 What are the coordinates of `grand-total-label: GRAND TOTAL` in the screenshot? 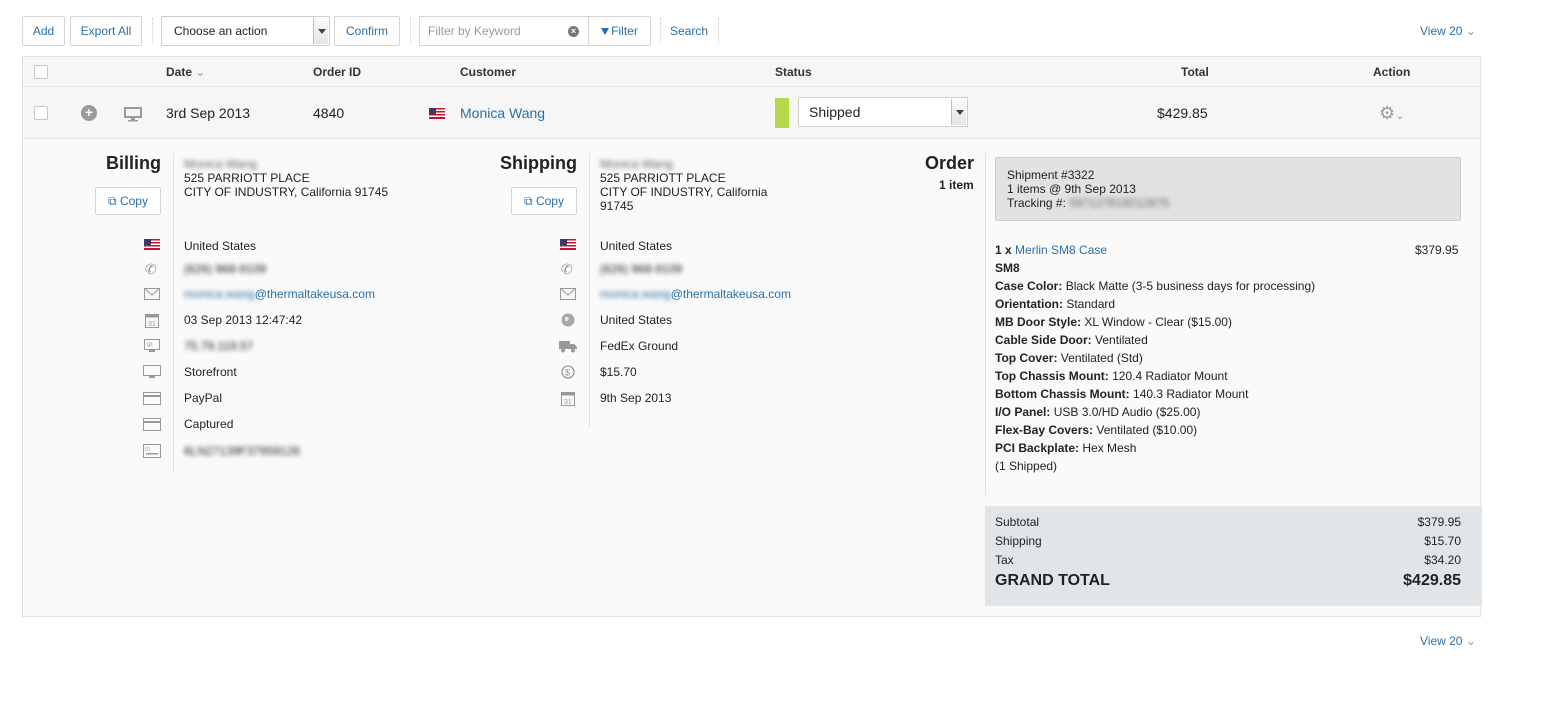 It's located at (1052, 580).